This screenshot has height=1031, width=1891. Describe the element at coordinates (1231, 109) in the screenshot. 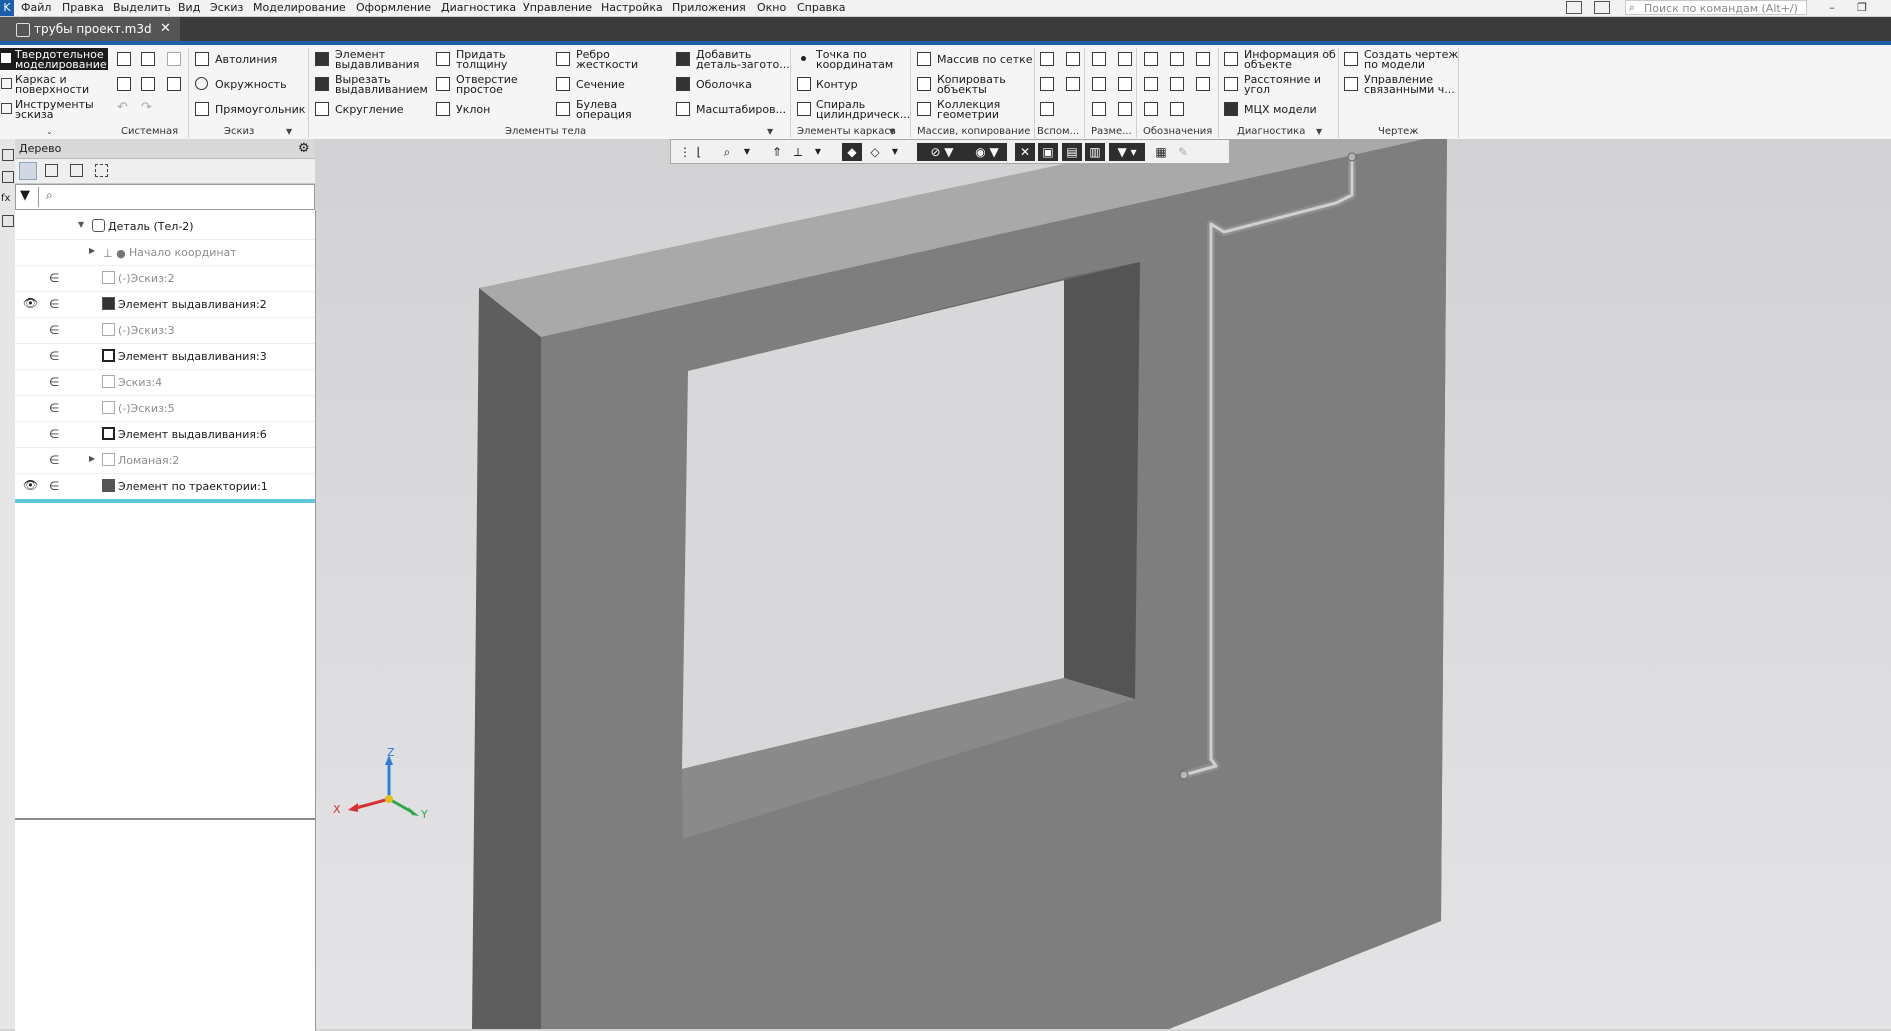

I see `mass-properties-icon` at that location.